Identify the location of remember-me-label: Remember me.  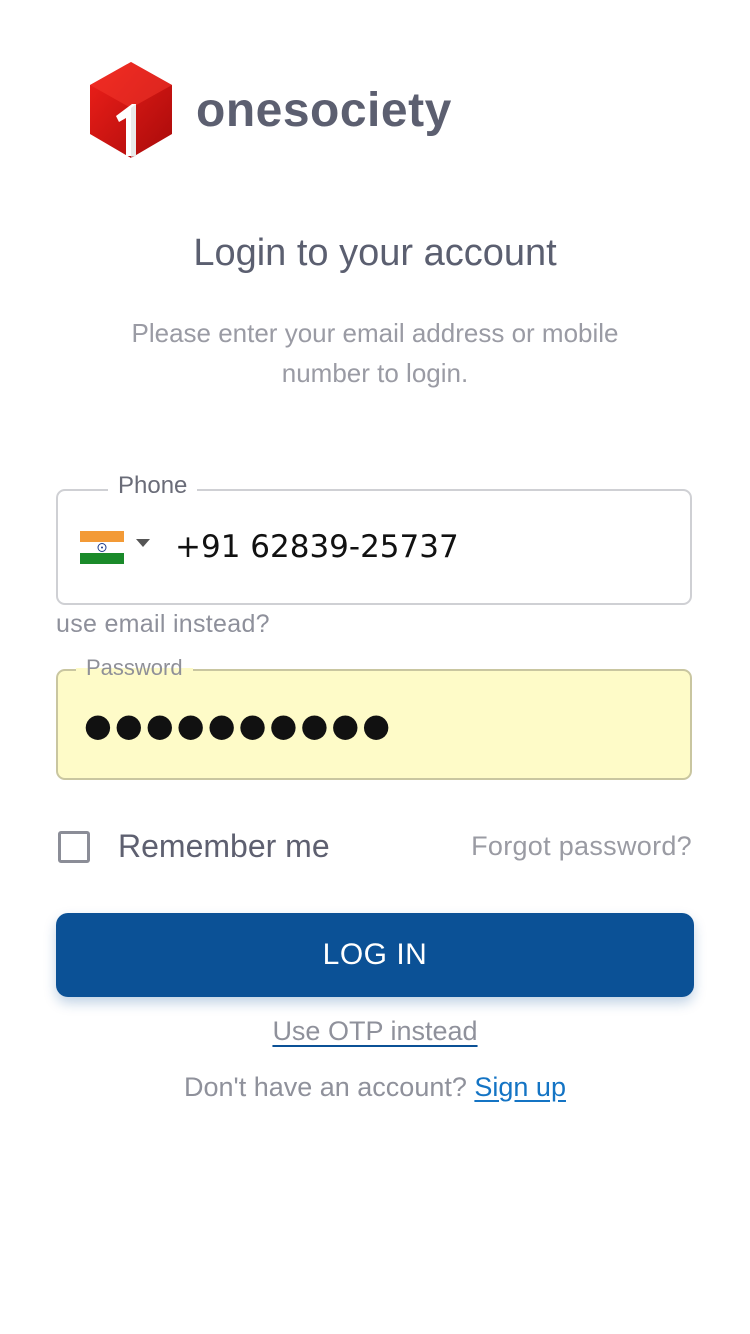
(224, 846).